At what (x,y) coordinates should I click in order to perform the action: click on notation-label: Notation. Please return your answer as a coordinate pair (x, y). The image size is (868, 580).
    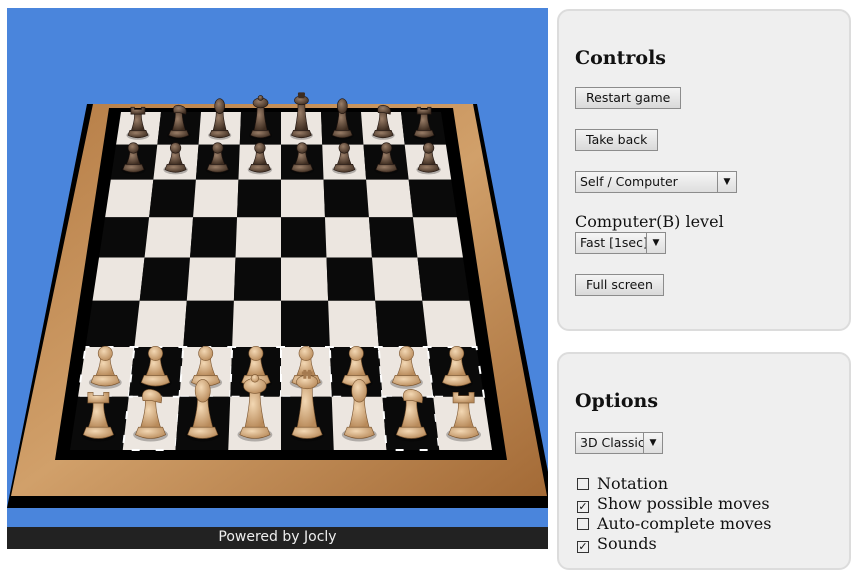
    Looking at the image, I should click on (633, 483).